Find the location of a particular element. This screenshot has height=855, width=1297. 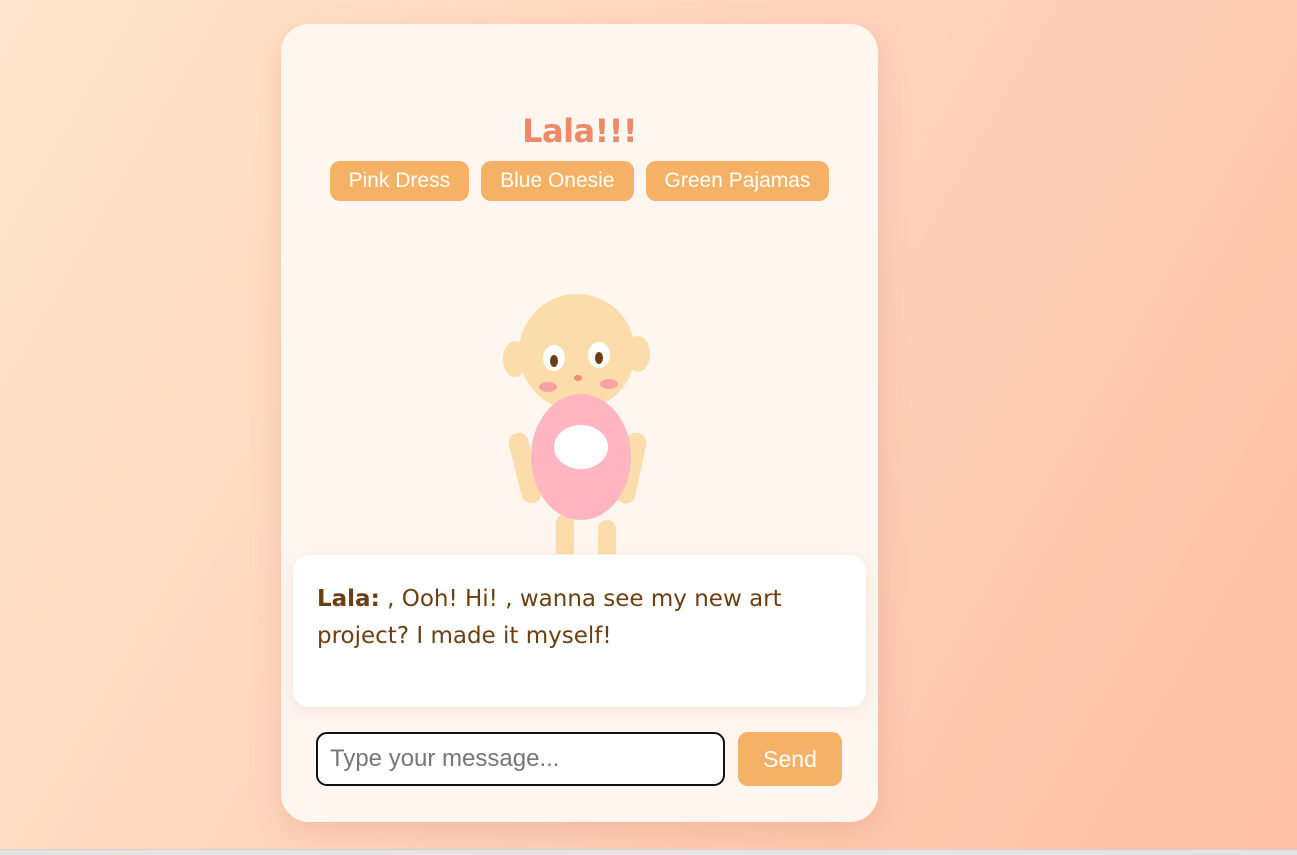

page-title: Lala!!! is located at coordinates (579, 131).